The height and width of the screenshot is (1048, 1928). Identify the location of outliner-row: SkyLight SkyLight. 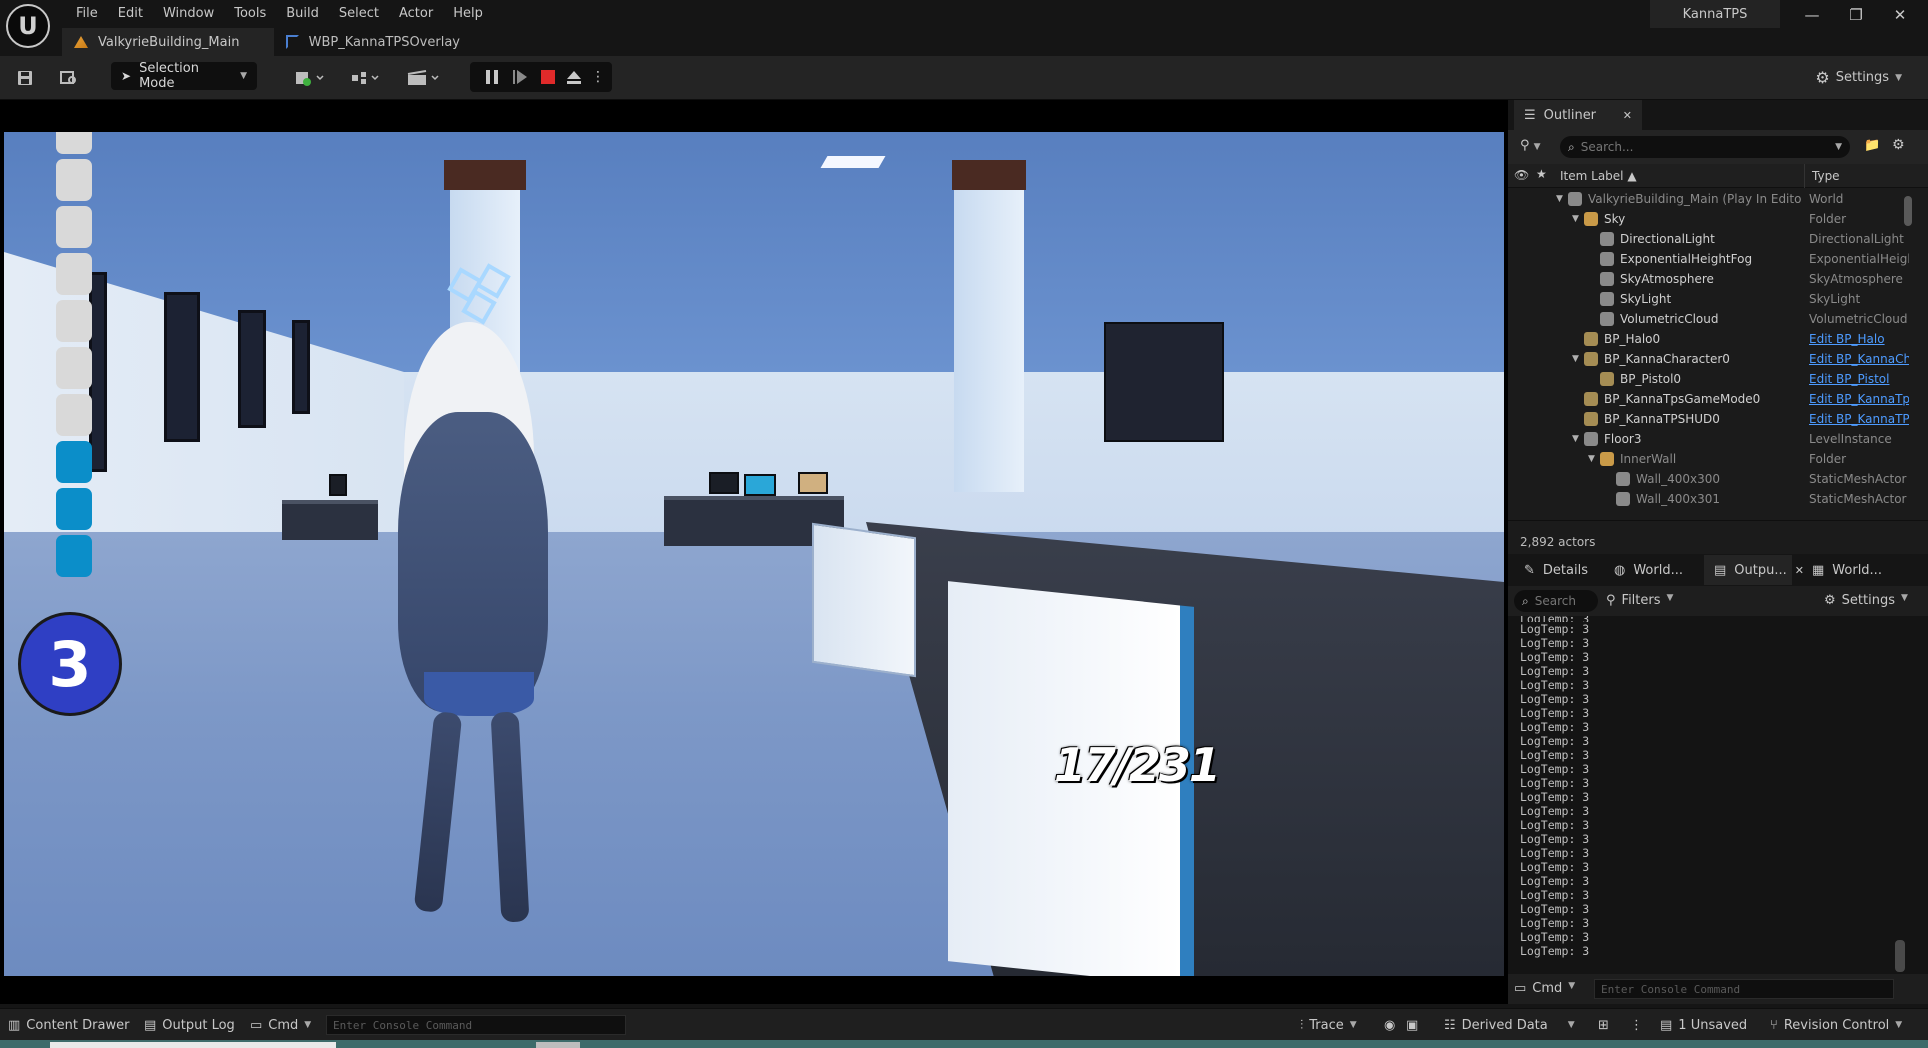
(1714, 299).